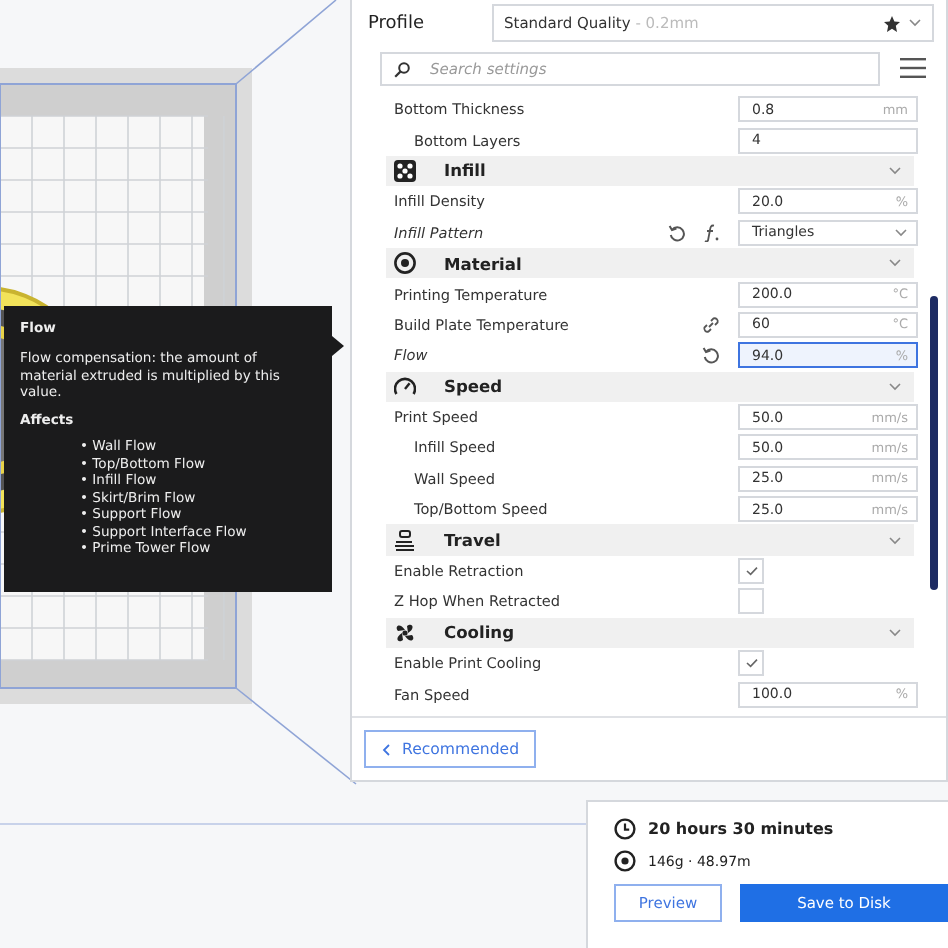 This screenshot has height=948, width=948. I want to click on infill-icon, so click(405, 170).